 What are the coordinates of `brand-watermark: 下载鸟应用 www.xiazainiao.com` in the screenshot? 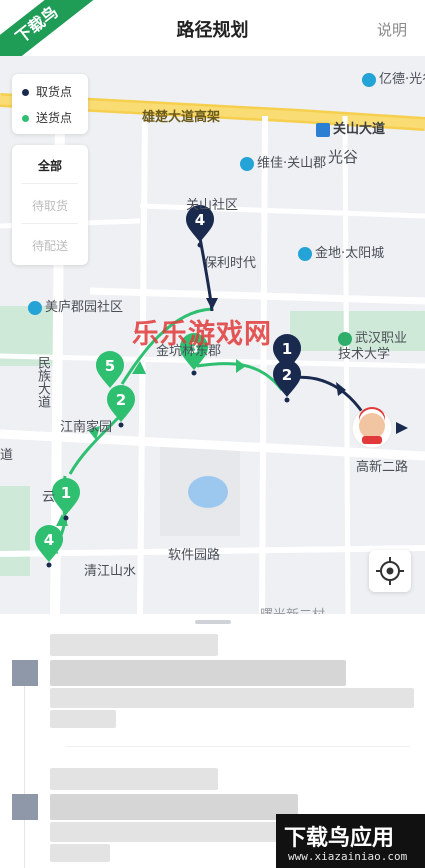 It's located at (350, 841).